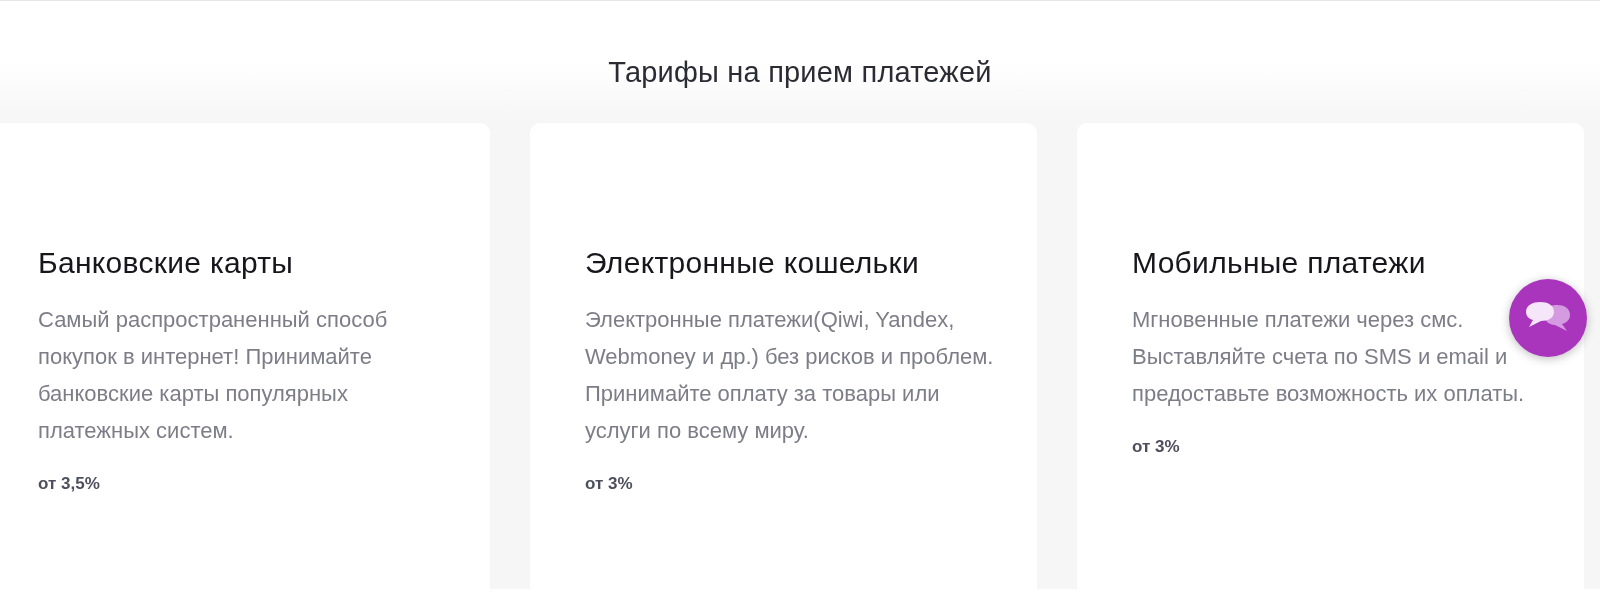  I want to click on section-heading: Тарифы на прием платежей, so click(800, 72).